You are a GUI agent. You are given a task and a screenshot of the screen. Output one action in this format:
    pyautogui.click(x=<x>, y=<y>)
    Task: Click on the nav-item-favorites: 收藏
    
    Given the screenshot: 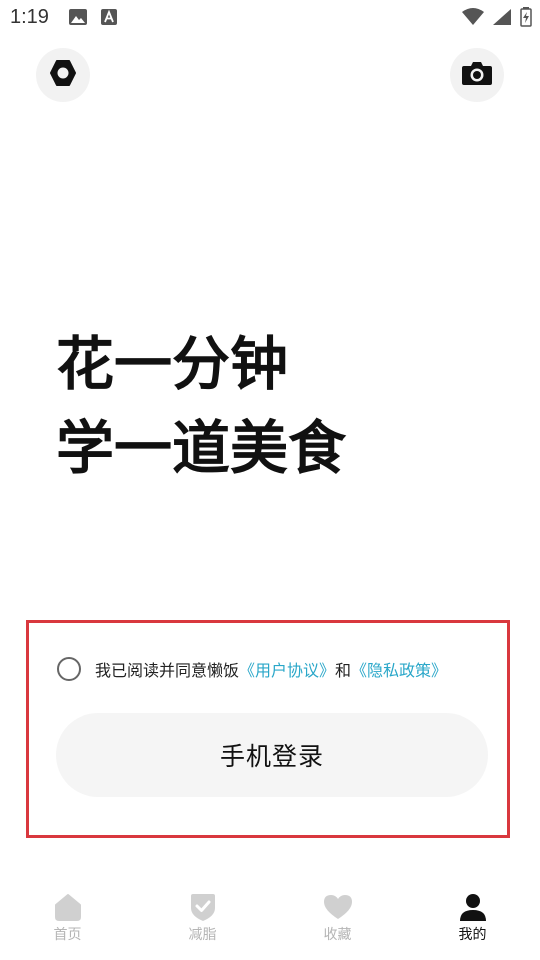 What is the action you would take?
    pyautogui.click(x=337, y=925)
    